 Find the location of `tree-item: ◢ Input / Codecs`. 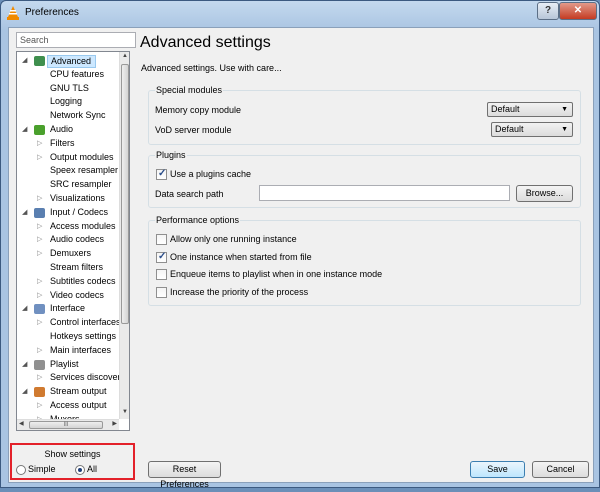

tree-item: ◢ Input / Codecs is located at coordinates (68, 213).